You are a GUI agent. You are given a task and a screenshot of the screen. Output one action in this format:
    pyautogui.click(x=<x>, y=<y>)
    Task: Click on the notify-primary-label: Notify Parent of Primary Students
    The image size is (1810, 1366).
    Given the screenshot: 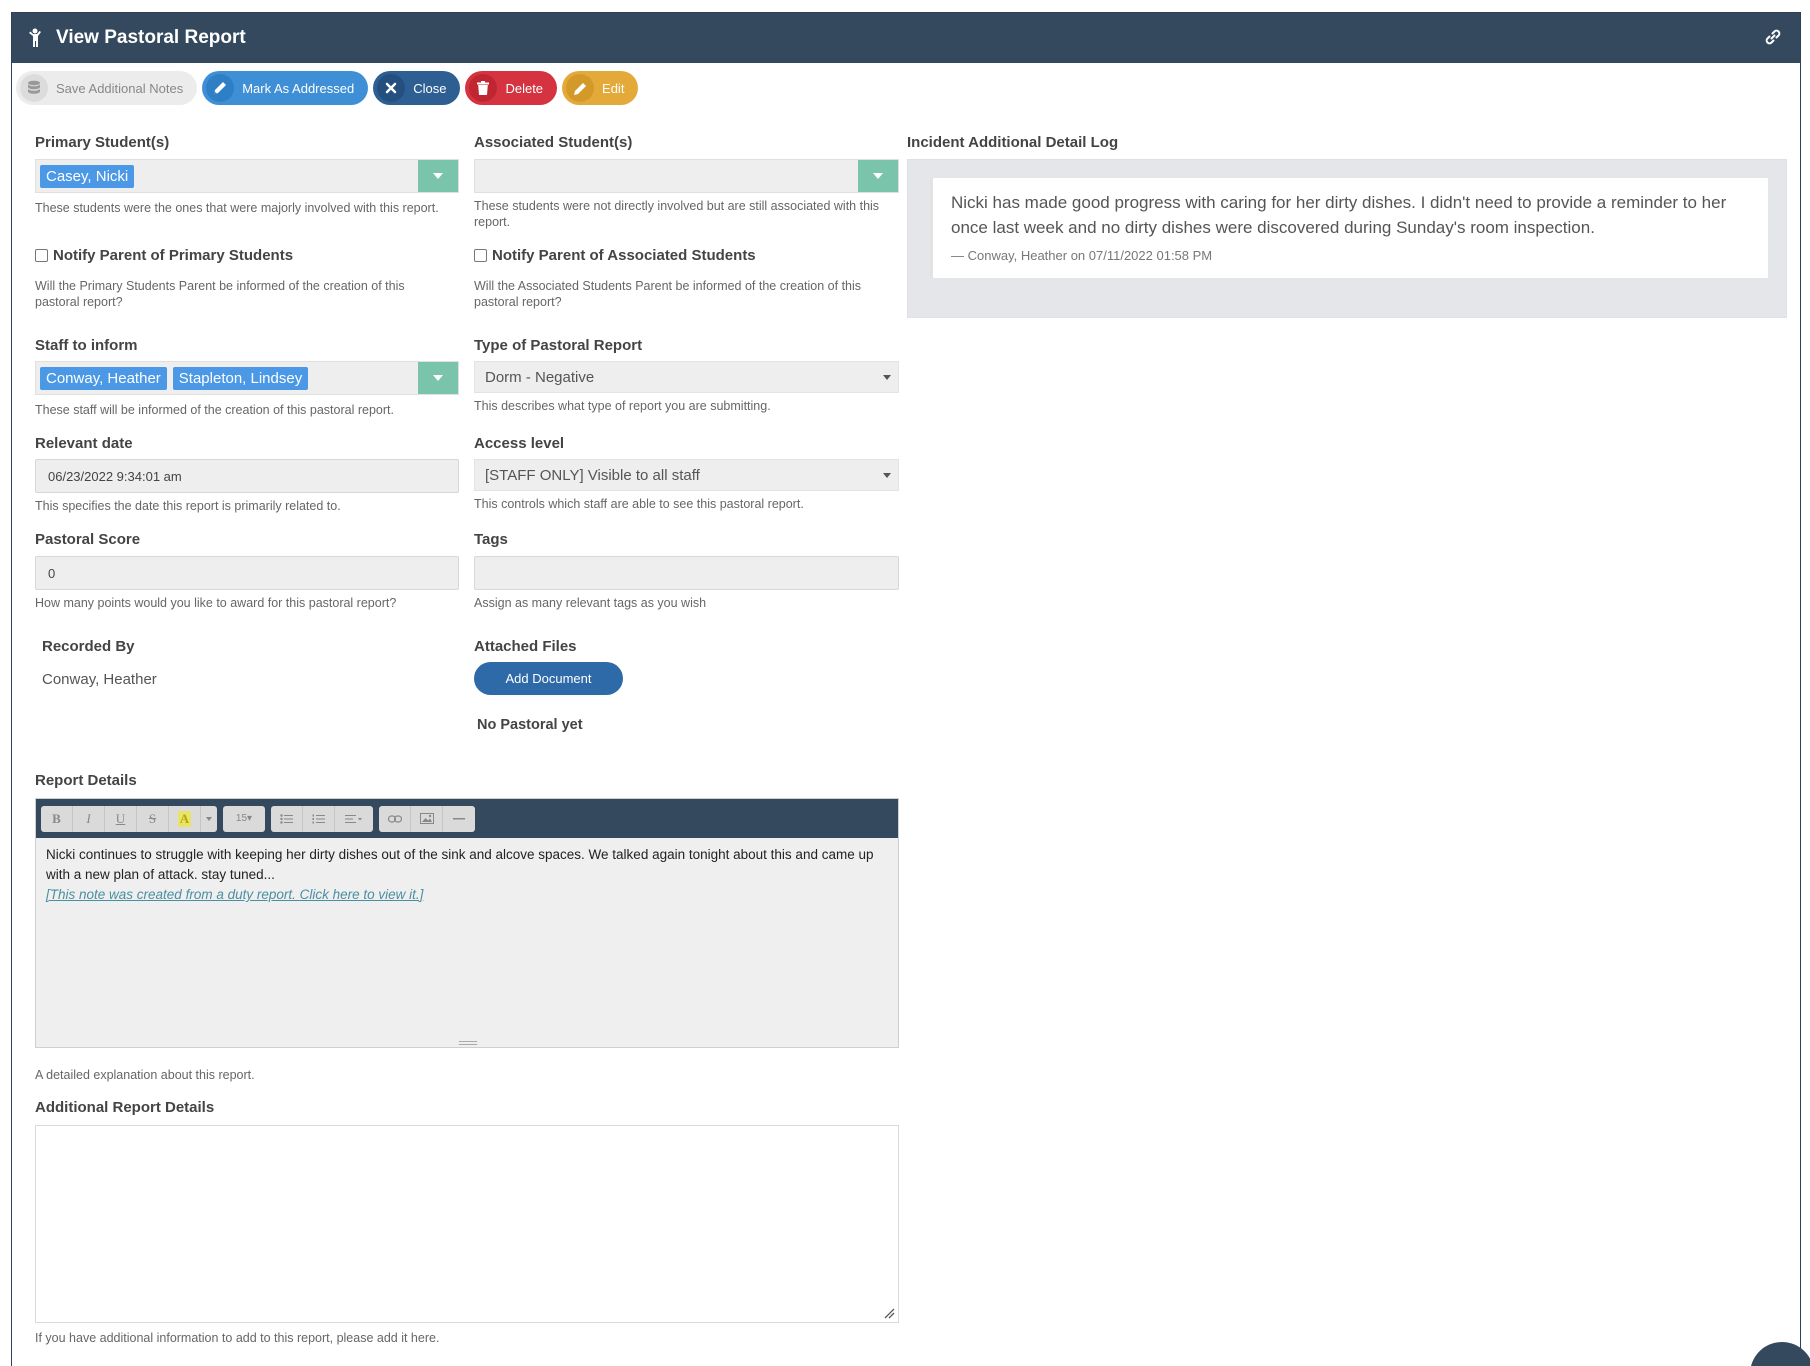 What is the action you would take?
    pyautogui.click(x=173, y=255)
    